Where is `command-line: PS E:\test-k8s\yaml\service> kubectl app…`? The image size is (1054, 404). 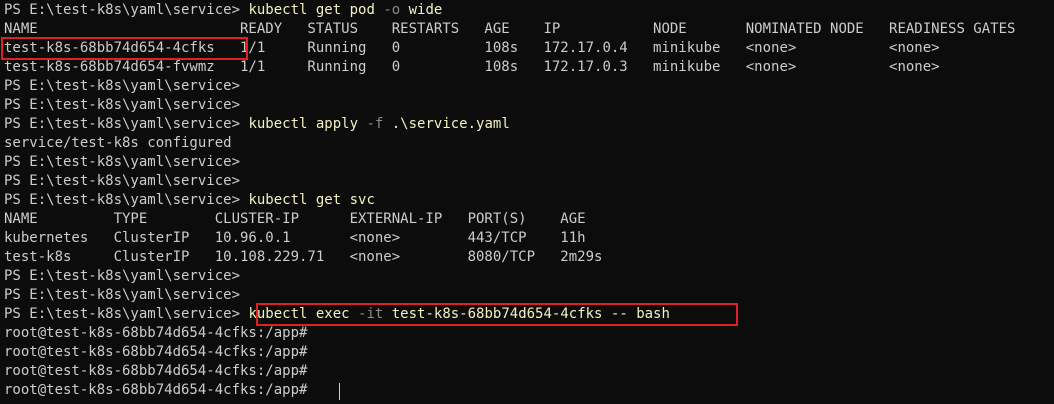
command-line: PS E:\test-k8s\yaml\service> kubectl app… is located at coordinates (257, 124).